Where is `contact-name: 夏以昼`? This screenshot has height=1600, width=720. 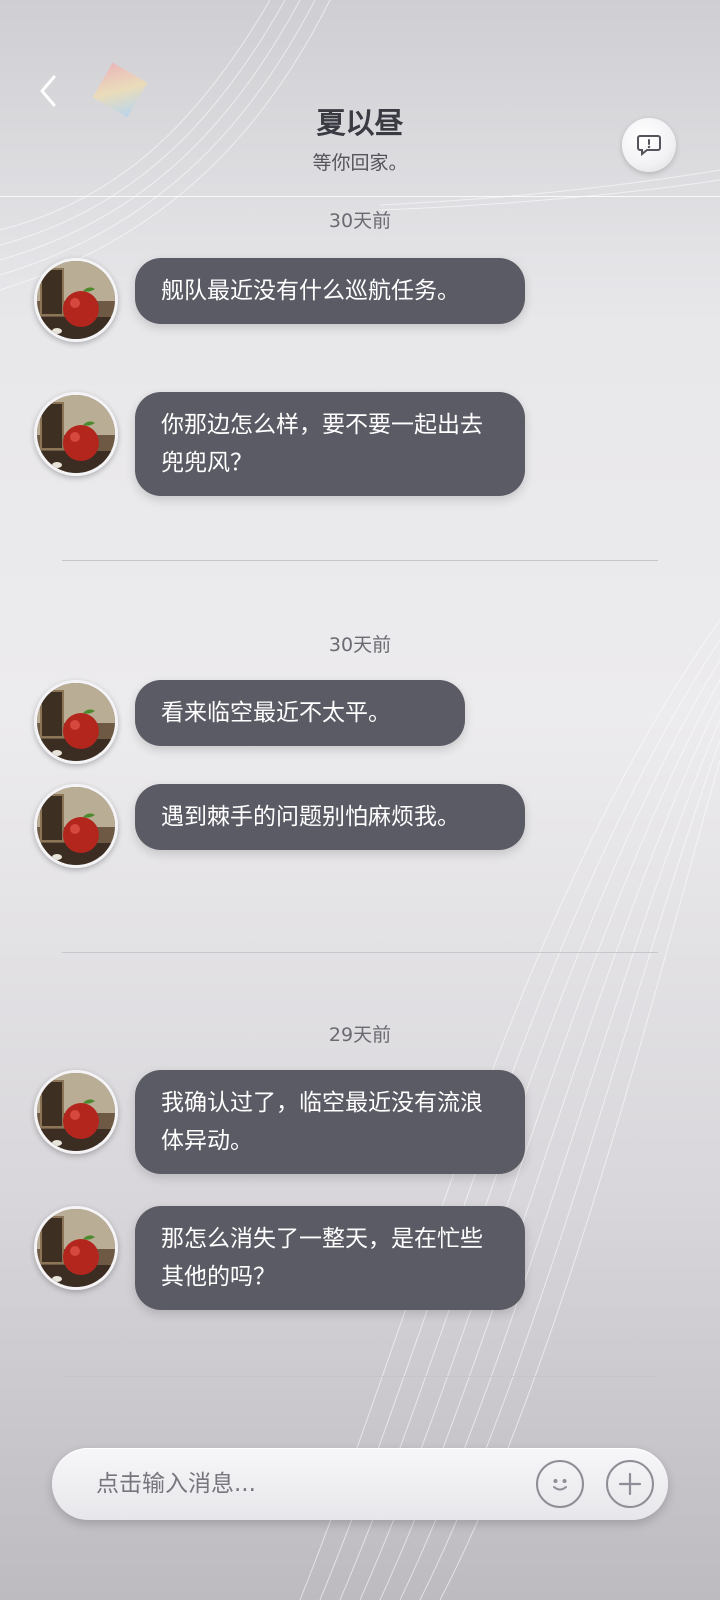
contact-name: 夏以昼 is located at coordinates (360, 123).